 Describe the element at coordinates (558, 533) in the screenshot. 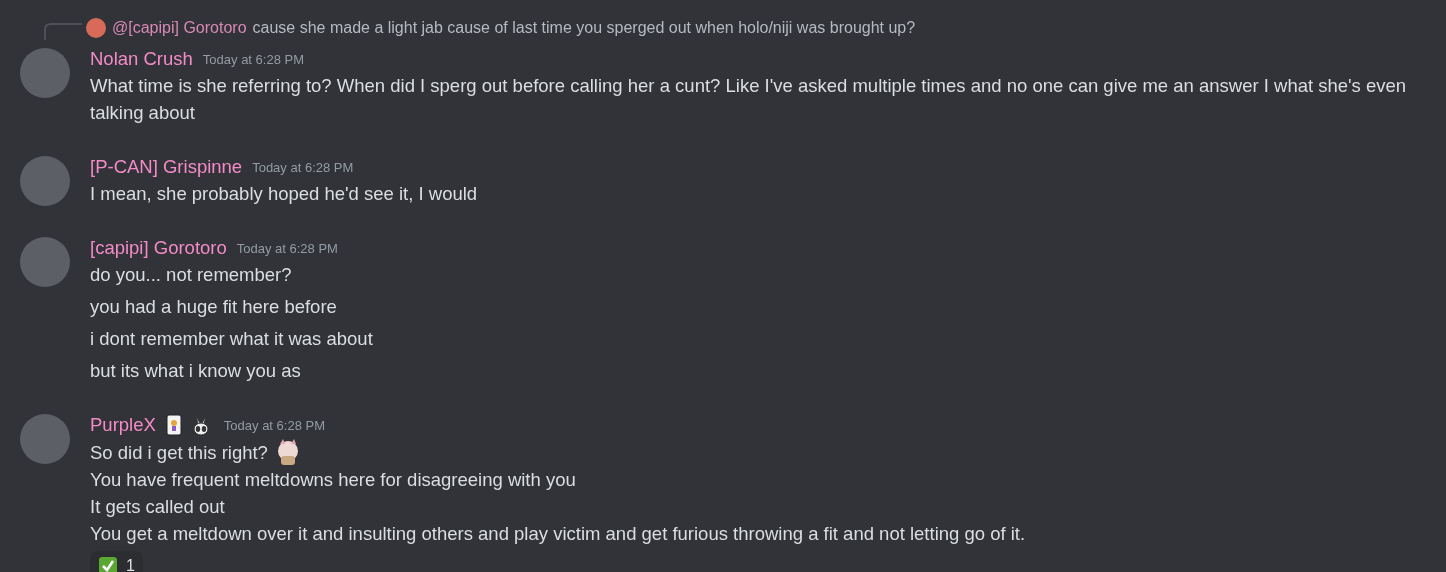

I see `message-text: You get a meltdown over it and insulting others and play victim and get furious throwing a fit and not letting go of it.` at that location.